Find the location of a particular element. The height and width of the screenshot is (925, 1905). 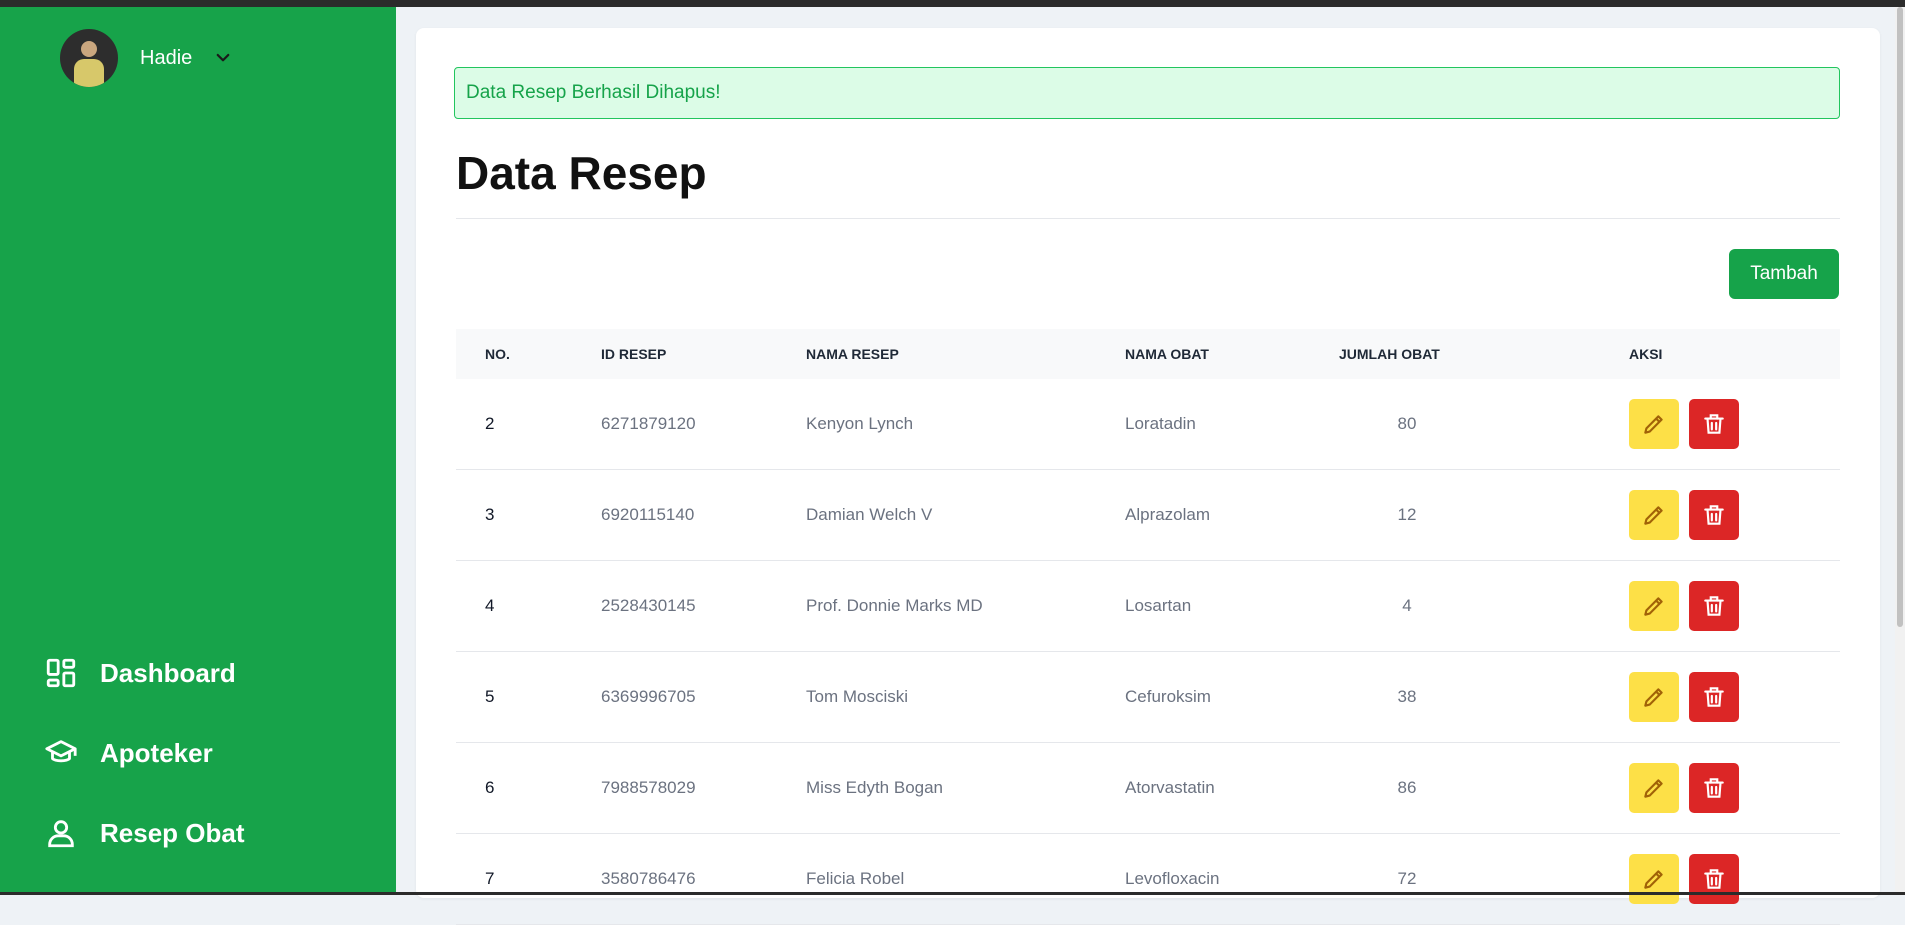

chevron-down-icon is located at coordinates (223, 57).